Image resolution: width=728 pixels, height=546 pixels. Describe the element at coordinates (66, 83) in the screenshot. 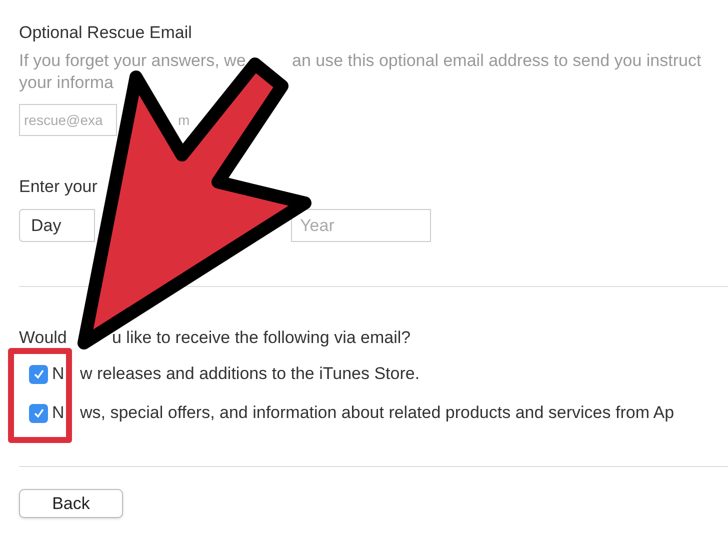

I see `description-text: your informa` at that location.